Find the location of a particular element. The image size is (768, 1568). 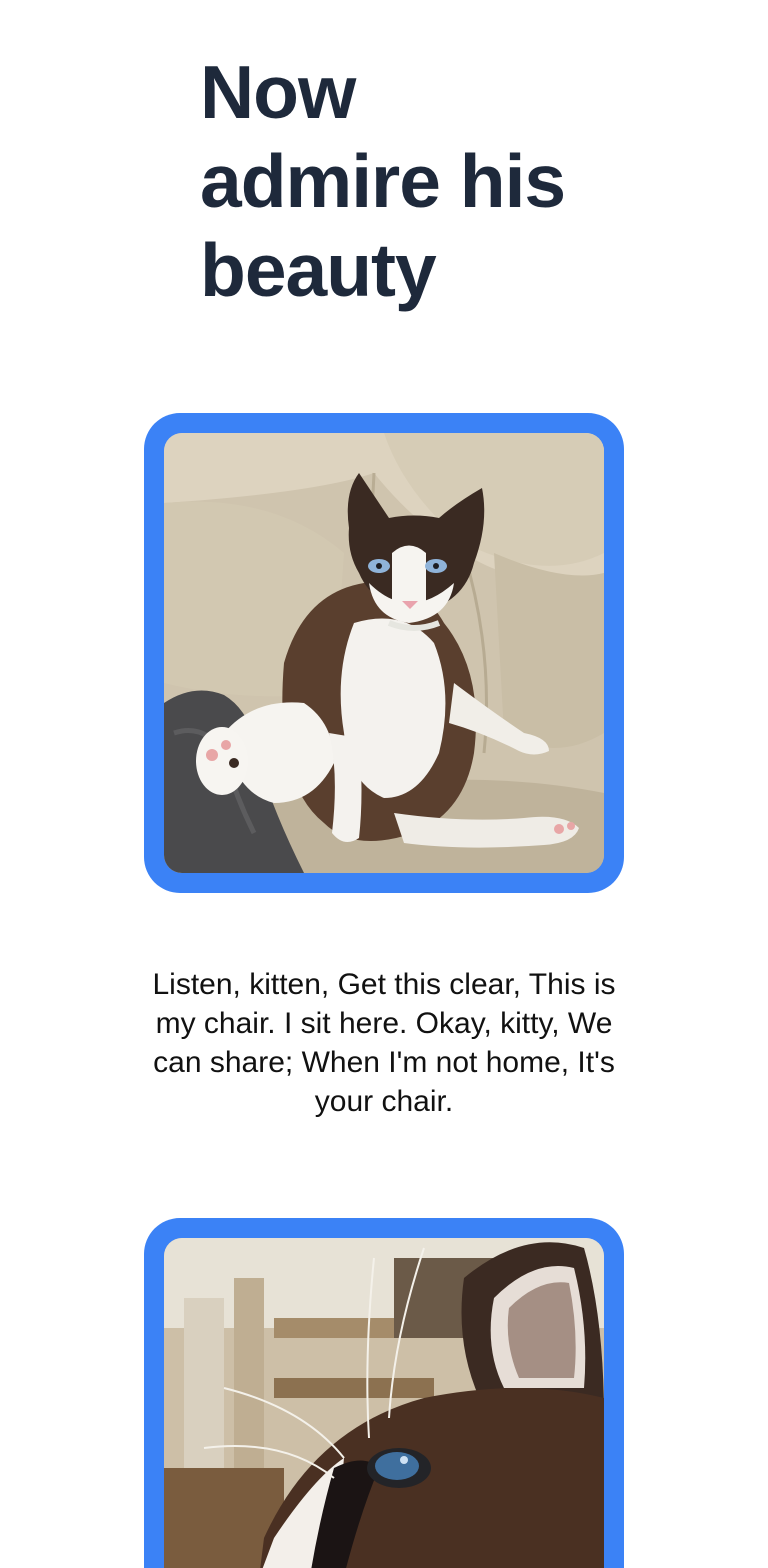

title-line: beauty is located at coordinates (318, 270).